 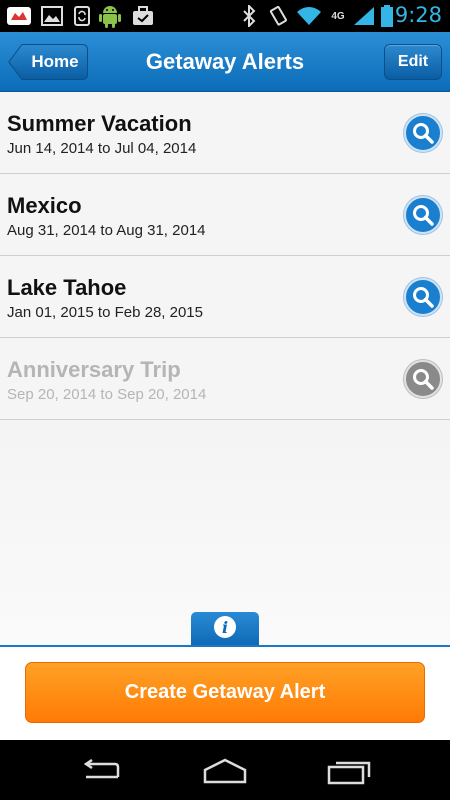 I want to click on network-type: 4G, so click(x=338, y=16).